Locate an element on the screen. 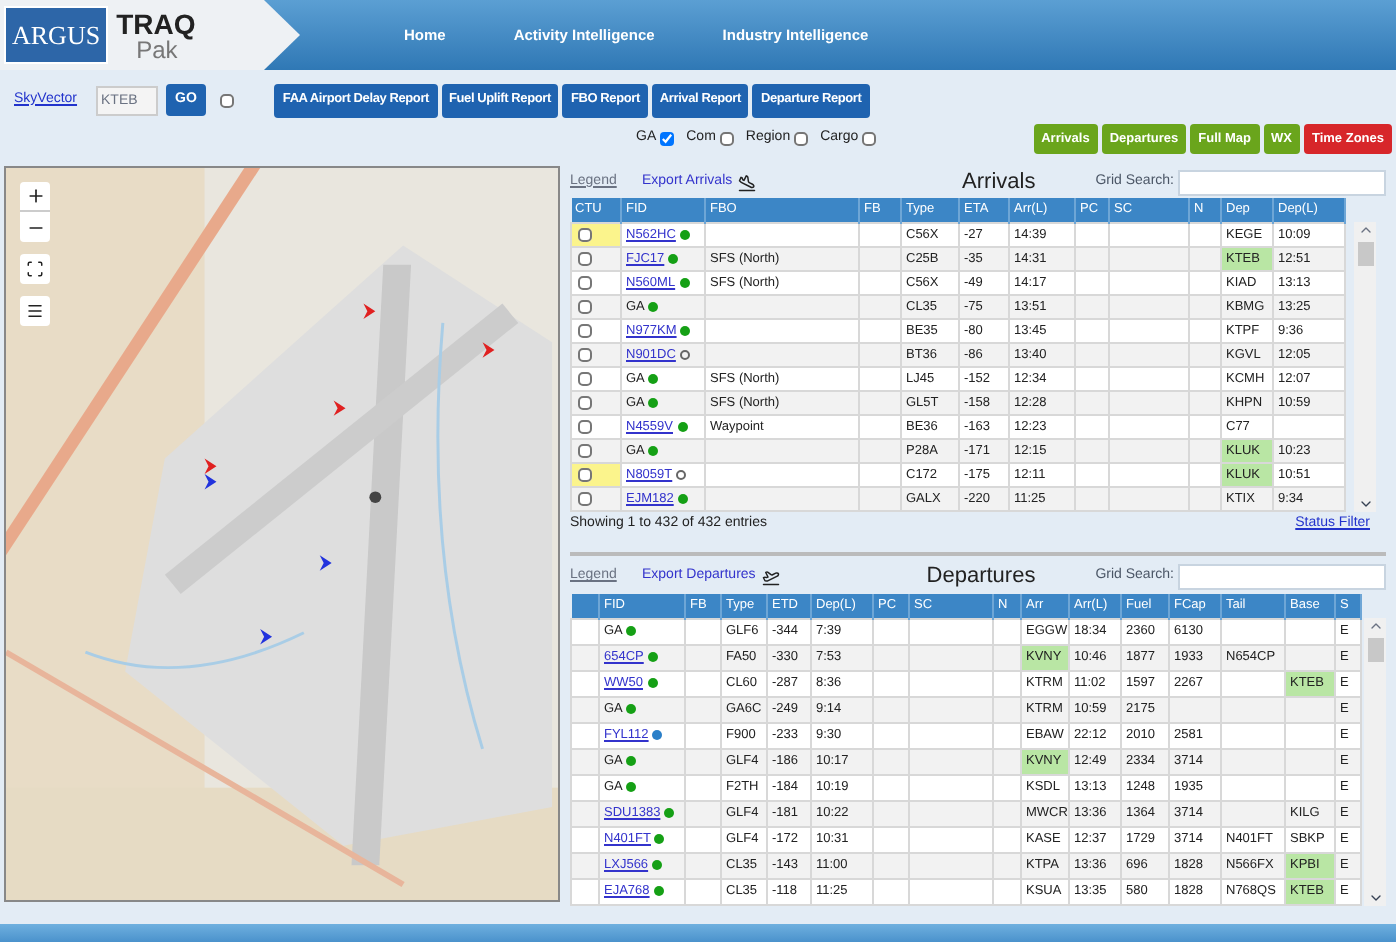 The width and height of the screenshot is (1396, 942). logo-title: TRAQ is located at coordinates (156, 23).